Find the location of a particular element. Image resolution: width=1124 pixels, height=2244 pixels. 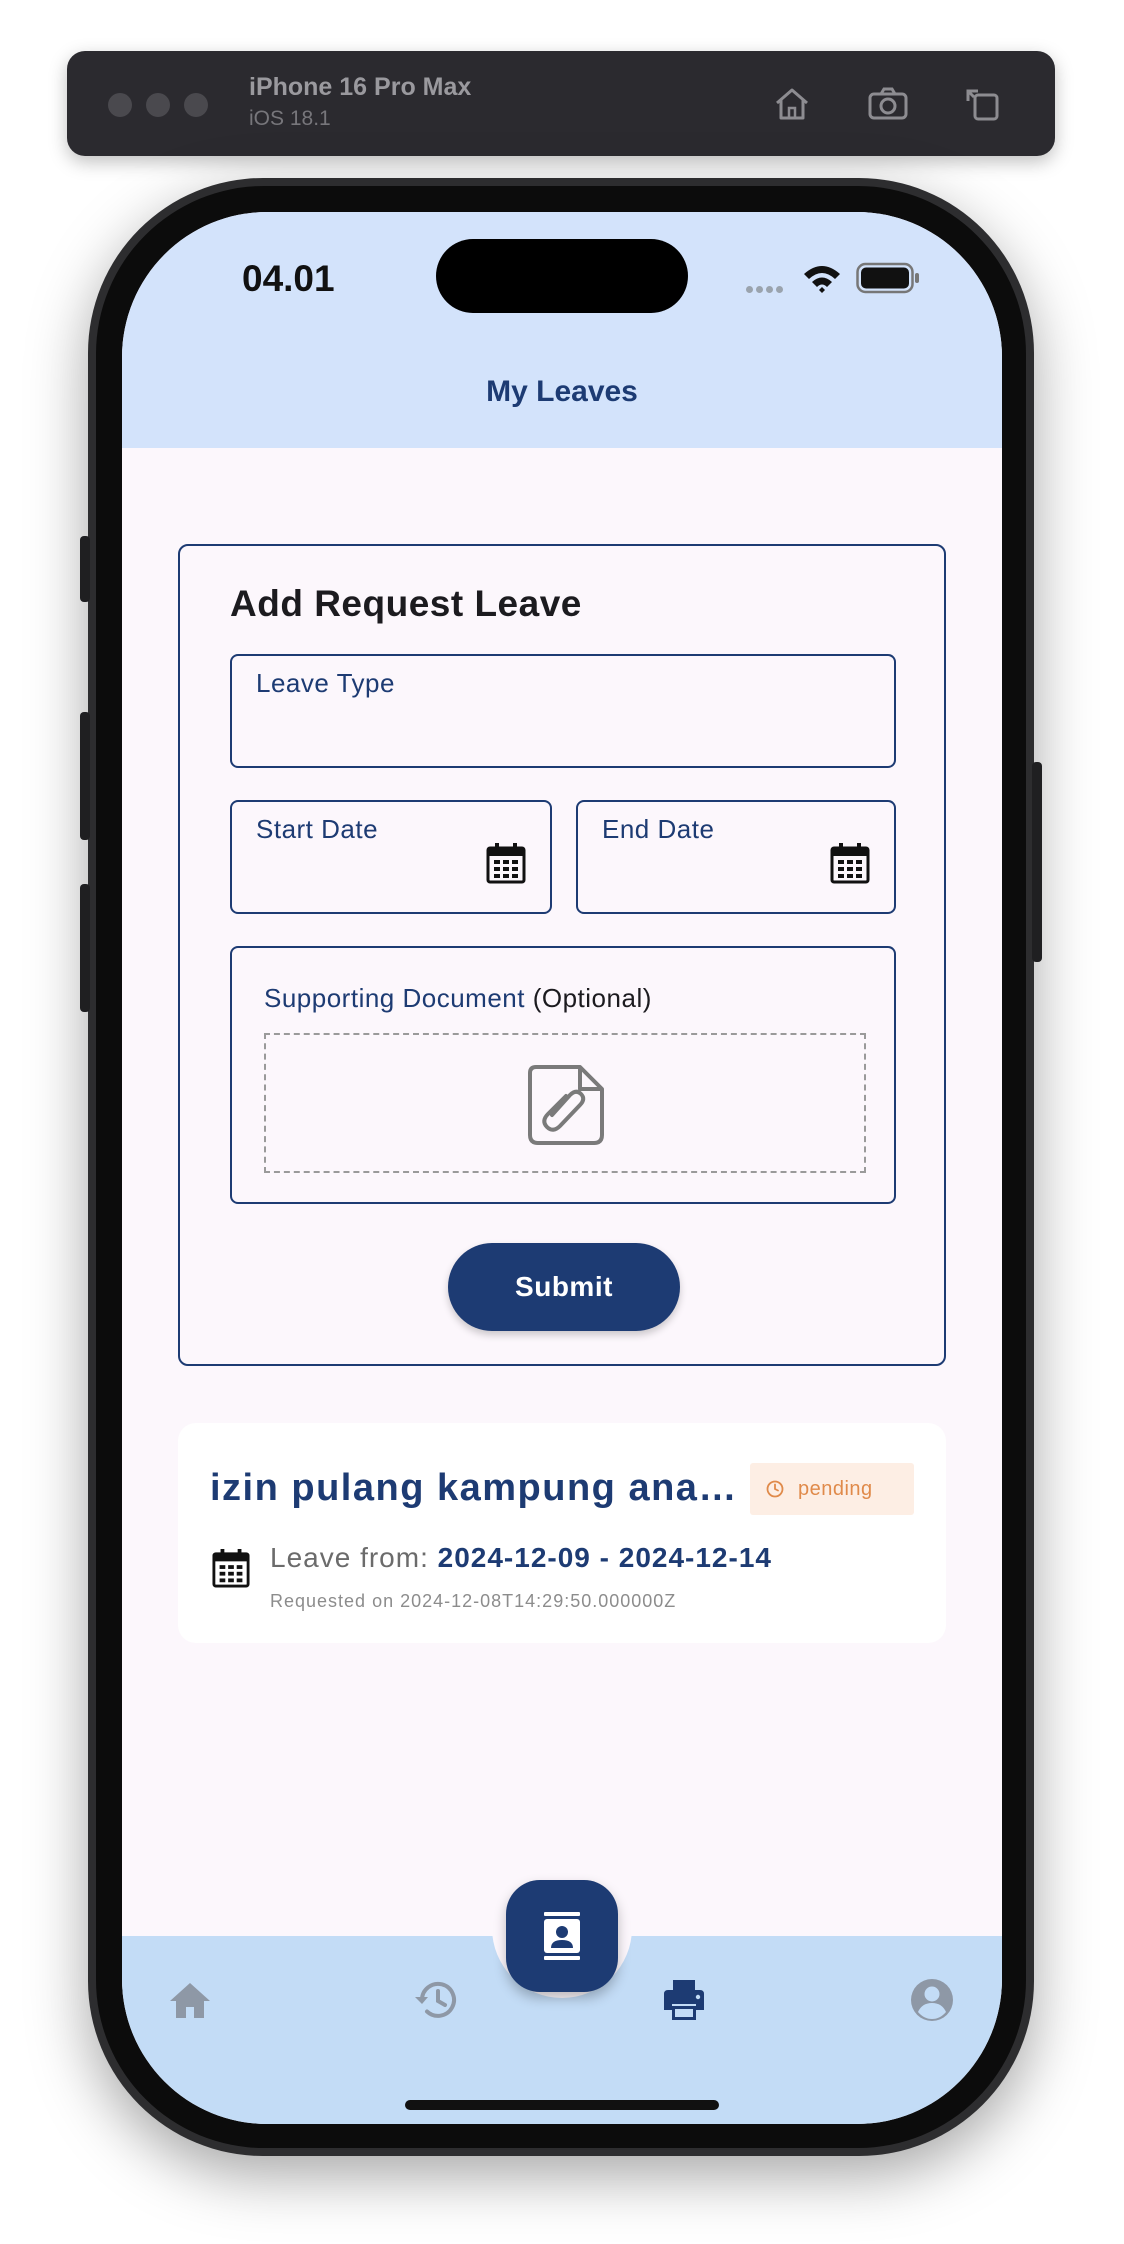

supporting-document-label: Supporting Document (Optional) is located at coordinates (458, 998).